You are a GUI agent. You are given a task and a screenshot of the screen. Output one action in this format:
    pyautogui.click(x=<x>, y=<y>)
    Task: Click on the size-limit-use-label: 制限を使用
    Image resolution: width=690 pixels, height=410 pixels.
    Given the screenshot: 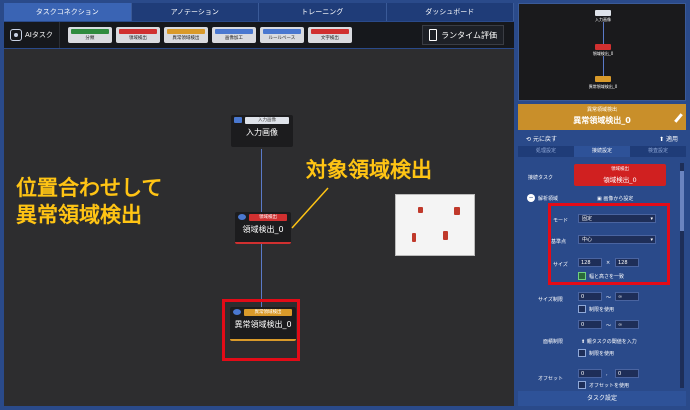 What is the action you would take?
    pyautogui.click(x=602, y=310)
    